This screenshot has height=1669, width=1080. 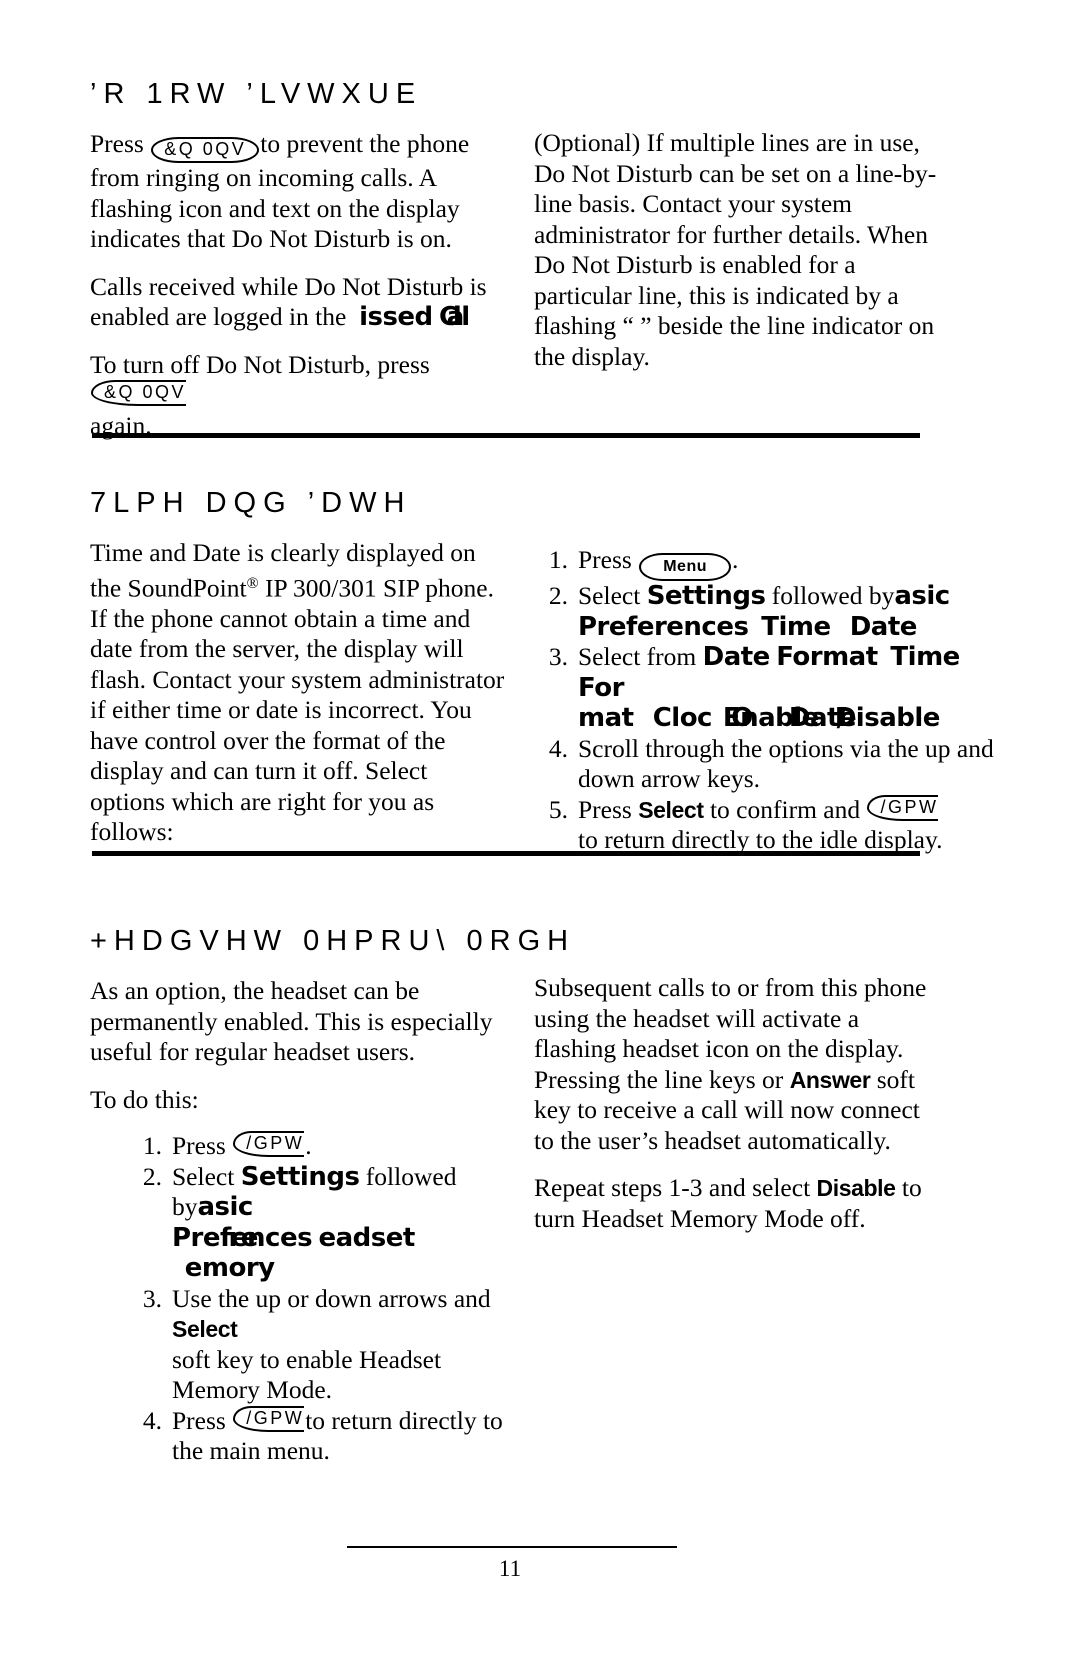 What do you see at coordinates (663, 626) in the screenshot?
I see `screen-label-preferences: Preferences` at bounding box center [663, 626].